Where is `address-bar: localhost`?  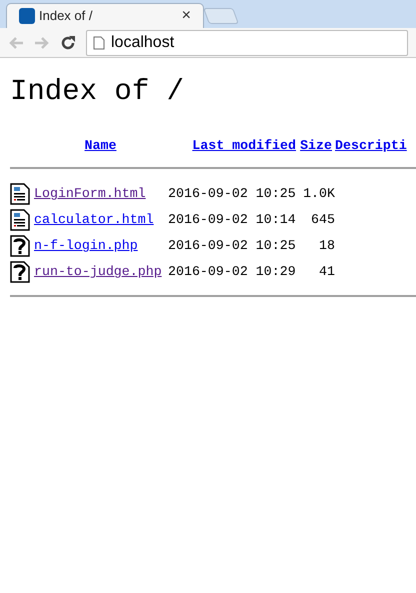
address-bar: localhost is located at coordinates (247, 43).